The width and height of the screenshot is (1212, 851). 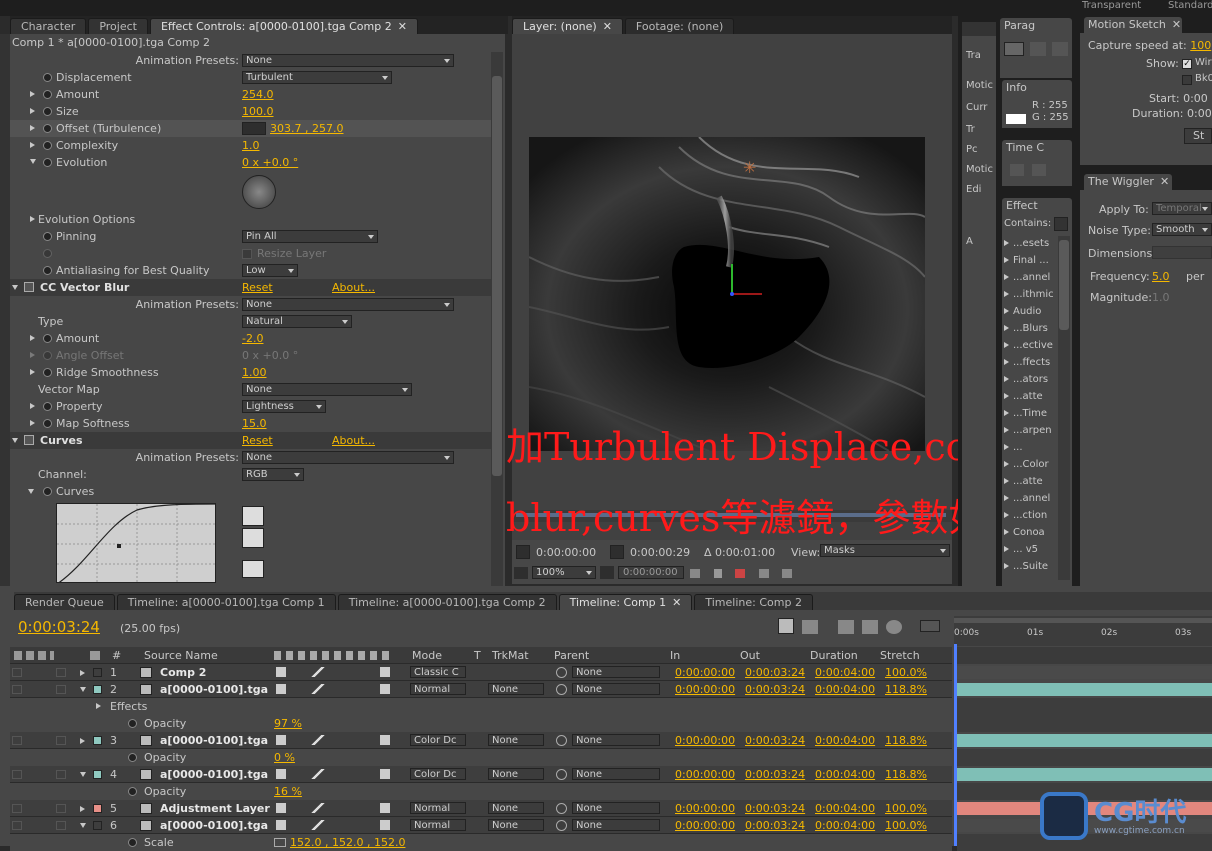 I want to click on align-left-icon, so click(x=1014, y=49).